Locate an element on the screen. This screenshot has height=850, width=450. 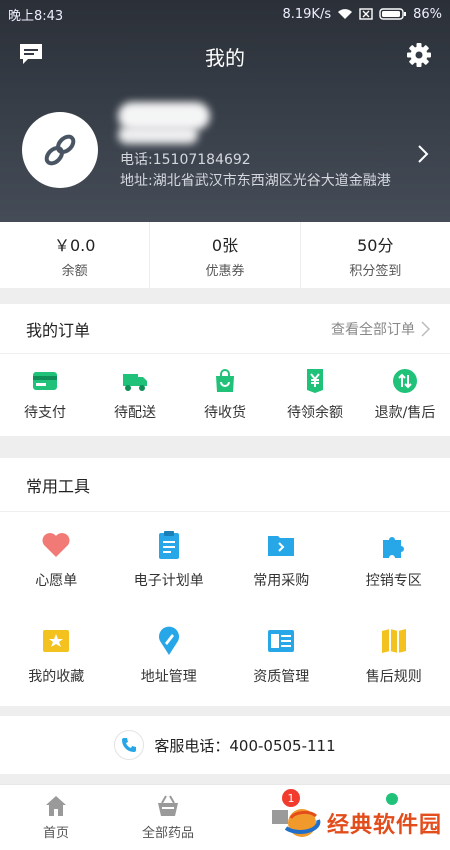
card-icon is located at coordinates (45, 381).